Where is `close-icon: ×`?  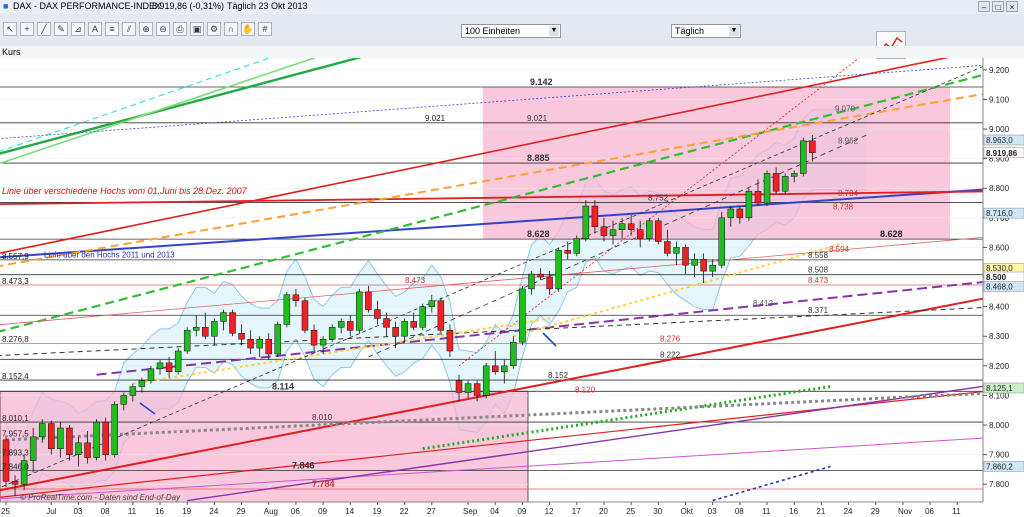
close-icon: × is located at coordinates (1012, 6).